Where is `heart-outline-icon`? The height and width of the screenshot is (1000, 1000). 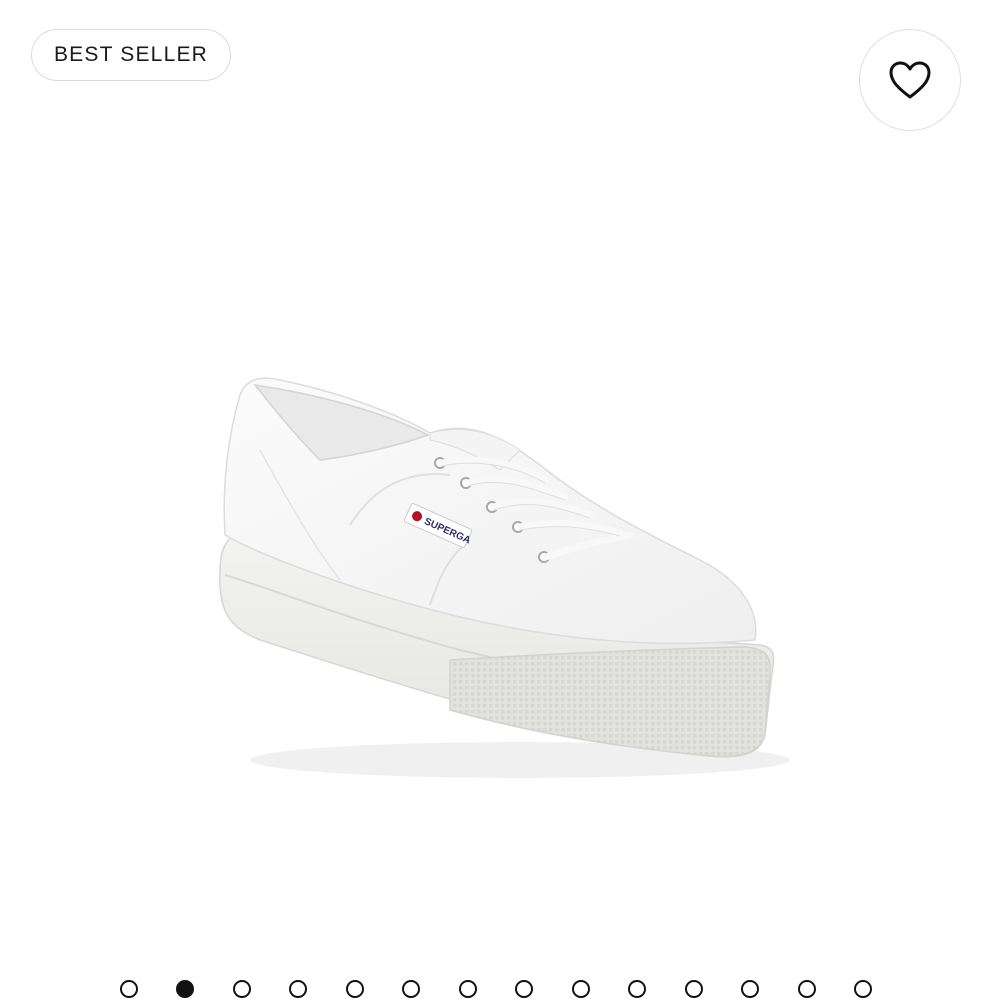 heart-outline-icon is located at coordinates (910, 80).